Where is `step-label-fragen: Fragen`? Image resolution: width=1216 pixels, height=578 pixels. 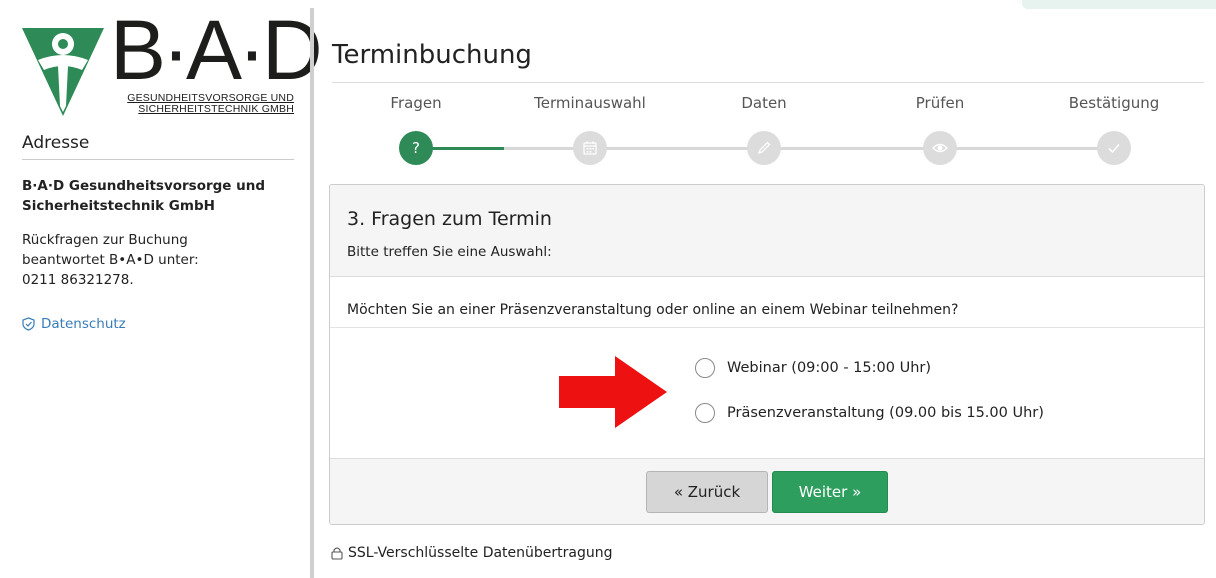
step-label-fragen: Fragen is located at coordinates (416, 103).